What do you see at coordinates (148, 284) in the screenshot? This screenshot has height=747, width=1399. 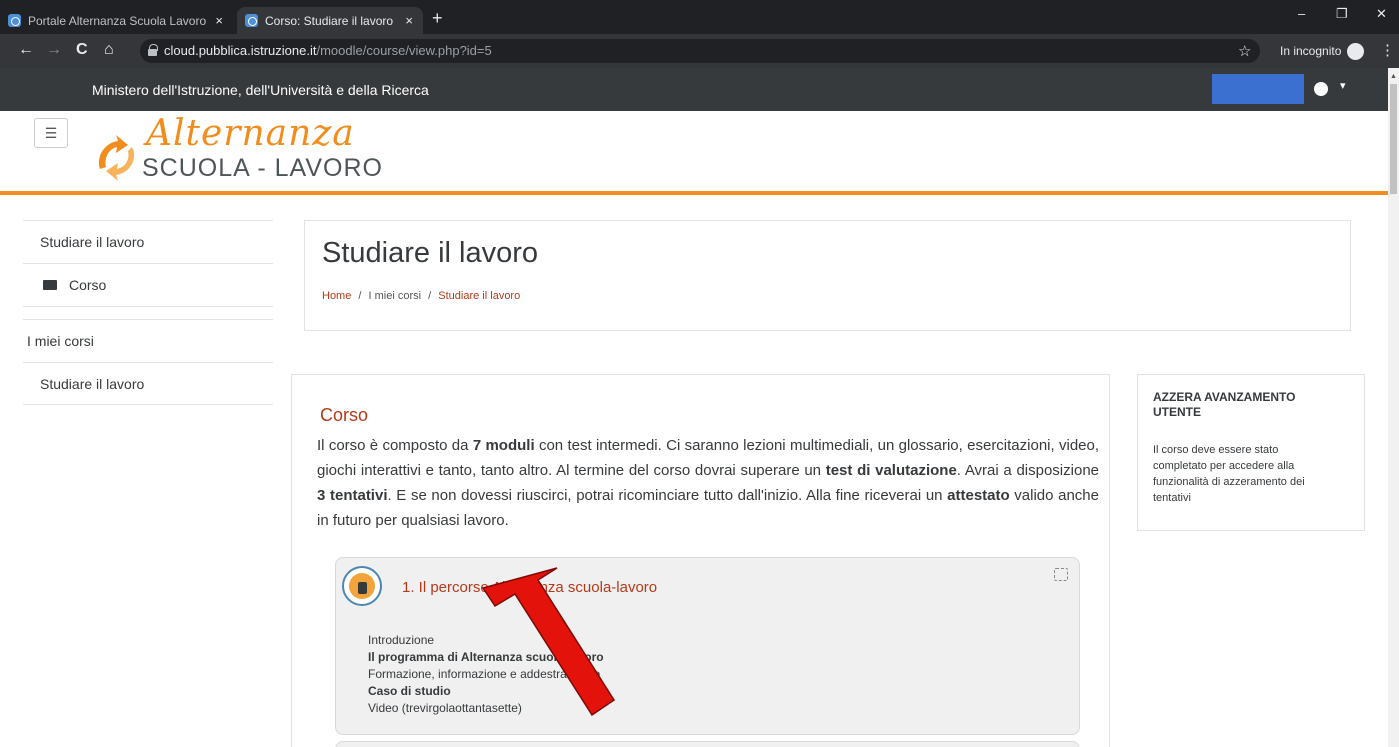 I see `nav-section-corso: Corso` at bounding box center [148, 284].